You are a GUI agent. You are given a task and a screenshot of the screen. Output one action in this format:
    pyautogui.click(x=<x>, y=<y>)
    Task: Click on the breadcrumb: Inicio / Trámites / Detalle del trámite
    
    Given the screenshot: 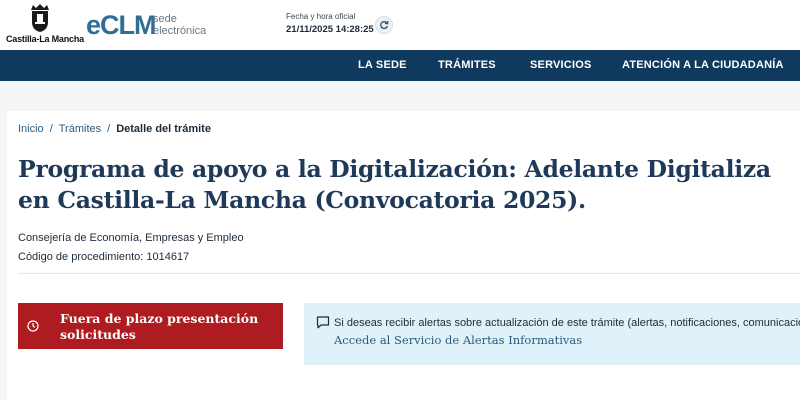 What is the action you would take?
    pyautogui.click(x=114, y=129)
    